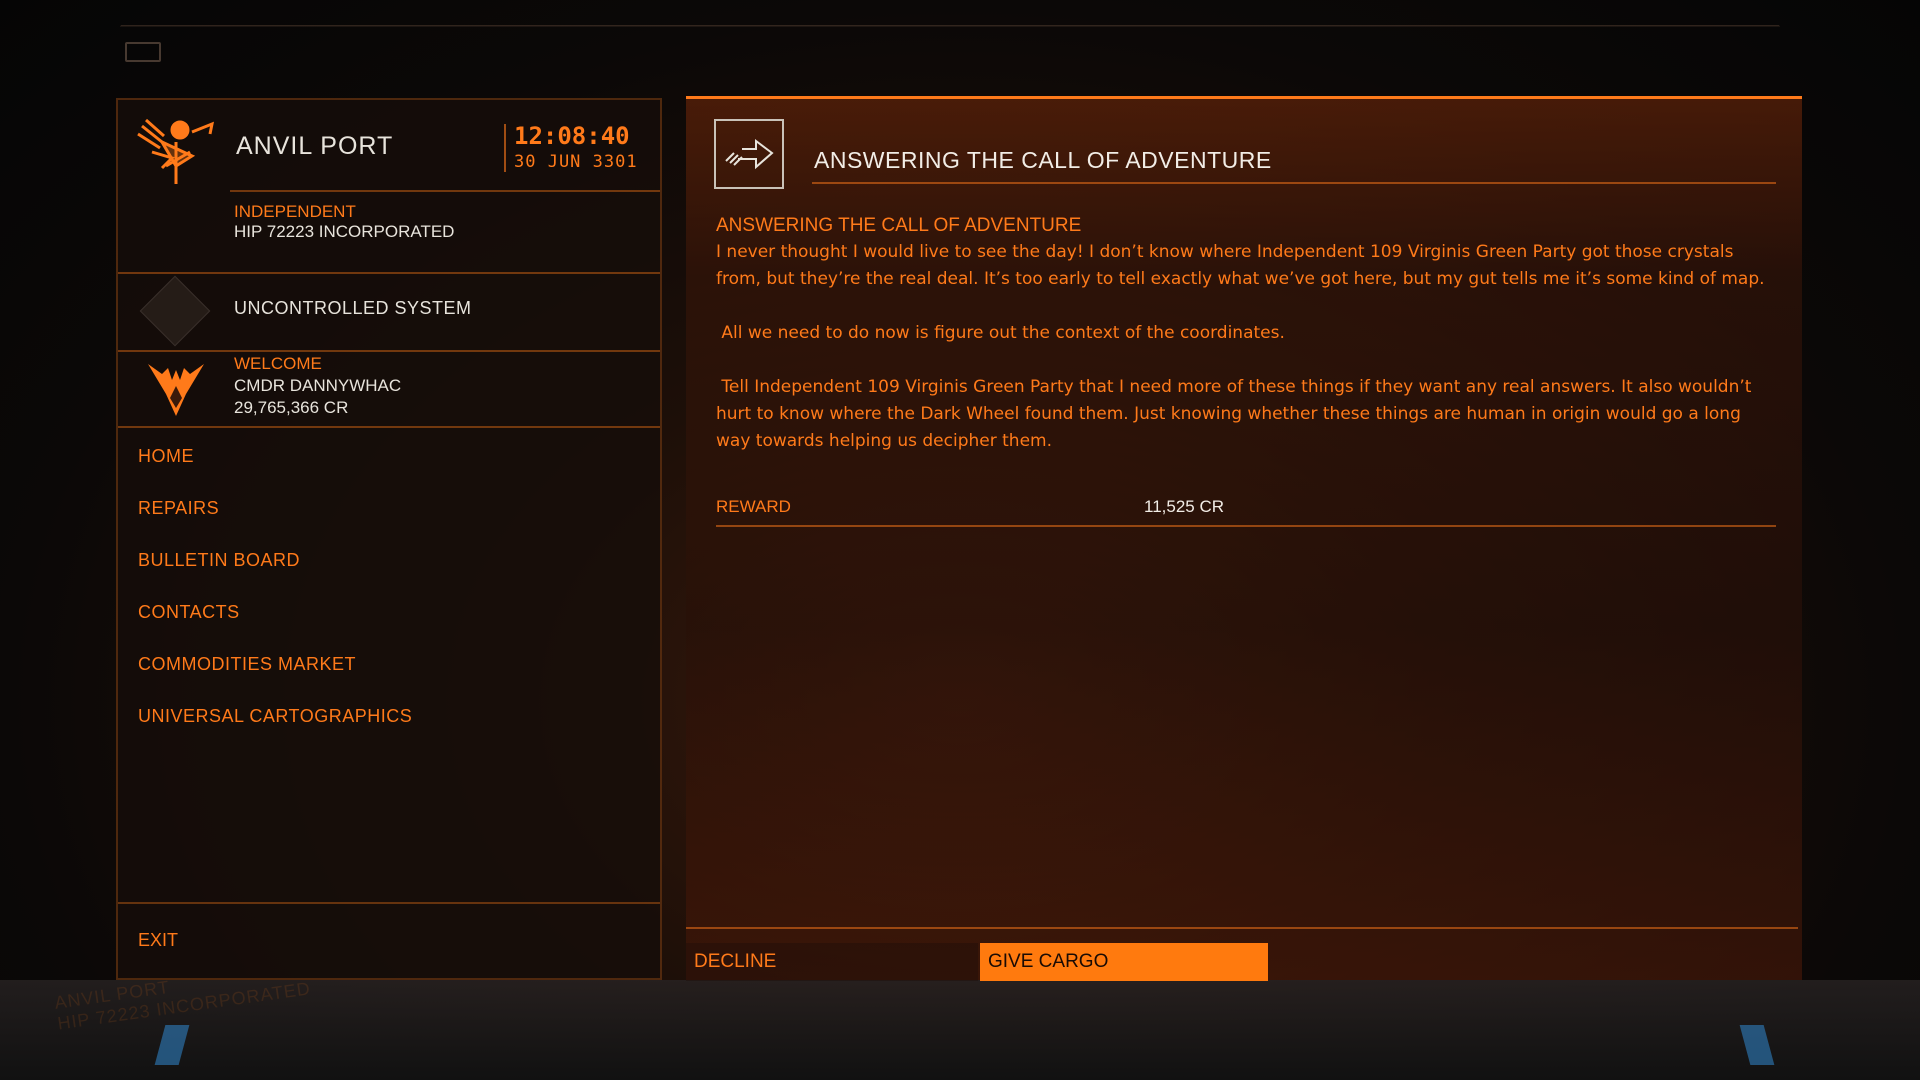 The height and width of the screenshot is (1080, 1920). Describe the element at coordinates (353, 308) in the screenshot. I see `system-status-label: UNCONTROLLED SYSTEM` at that location.